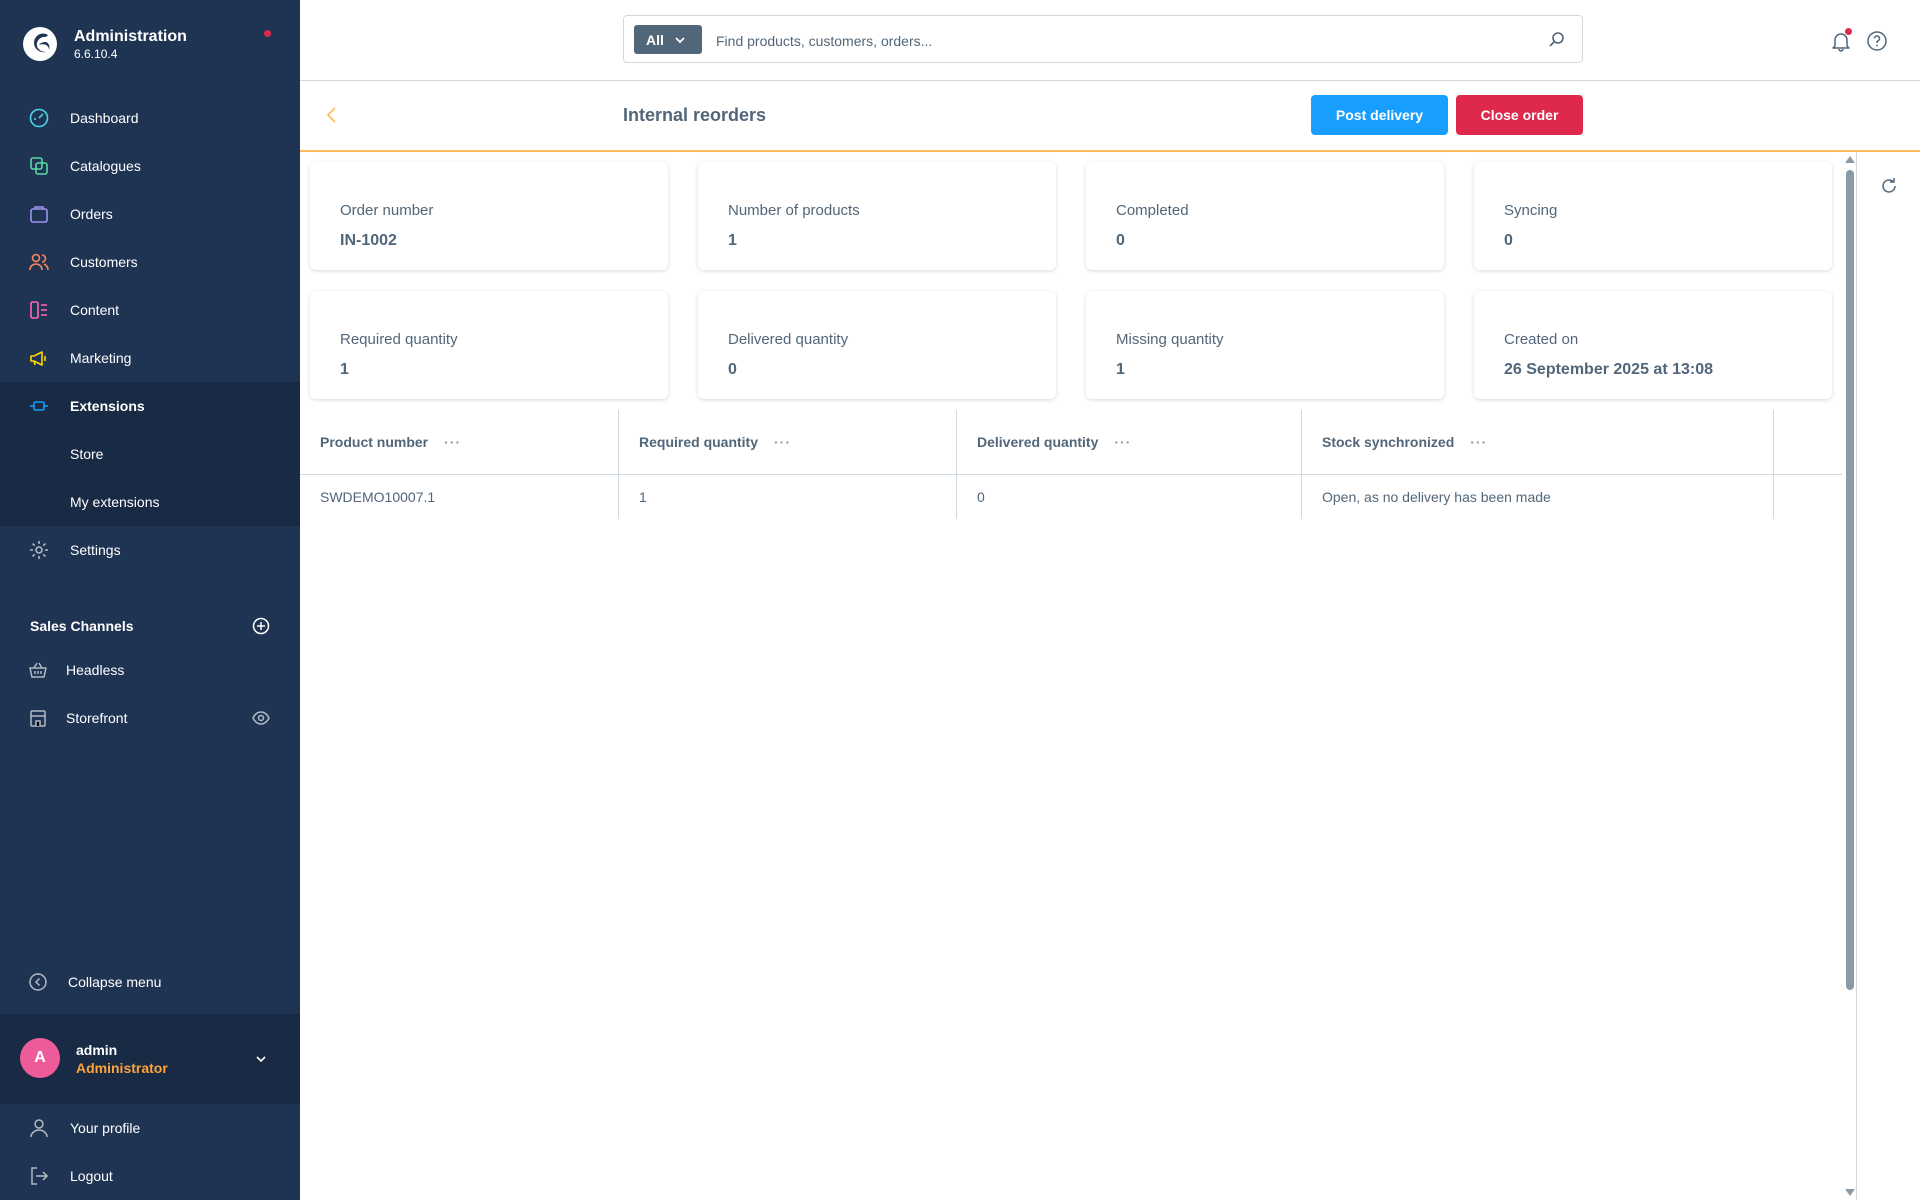 This screenshot has height=1200, width=1920. I want to click on nav-item-dashboard: Dashboard, so click(150, 118).